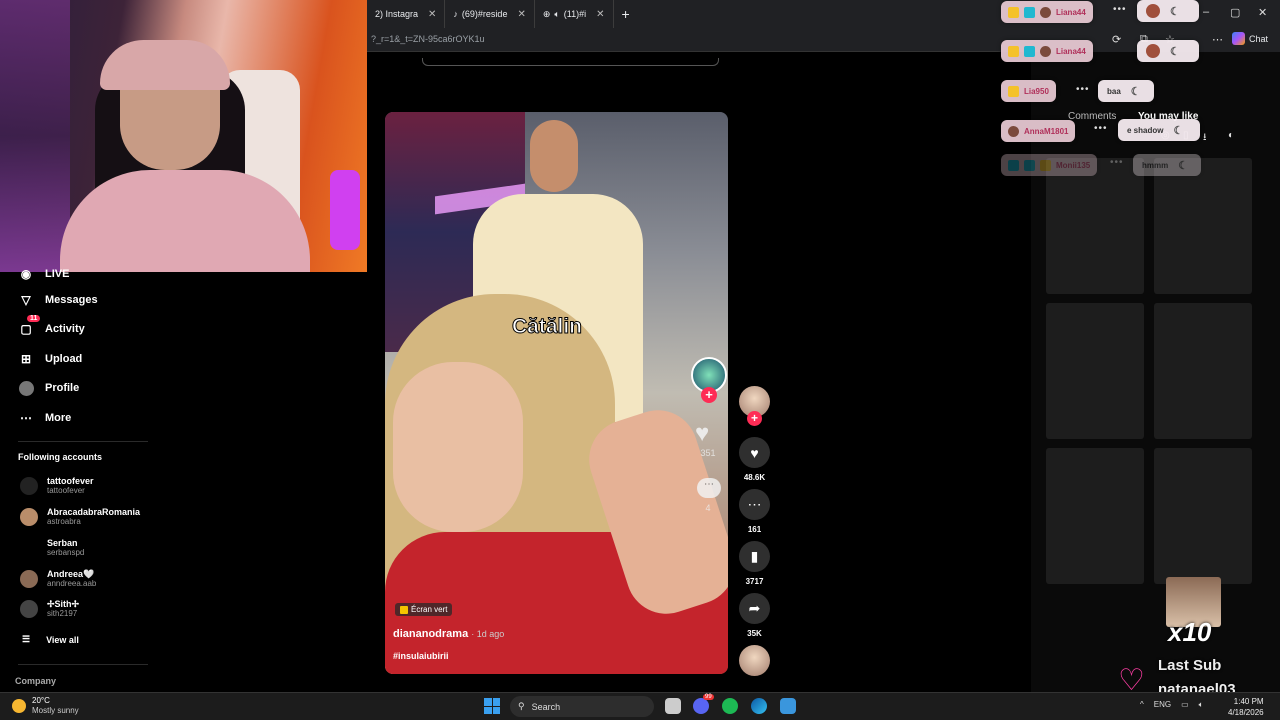 This screenshot has width=1280, height=720. I want to click on plus-square-icon: ⊞, so click(26, 359).